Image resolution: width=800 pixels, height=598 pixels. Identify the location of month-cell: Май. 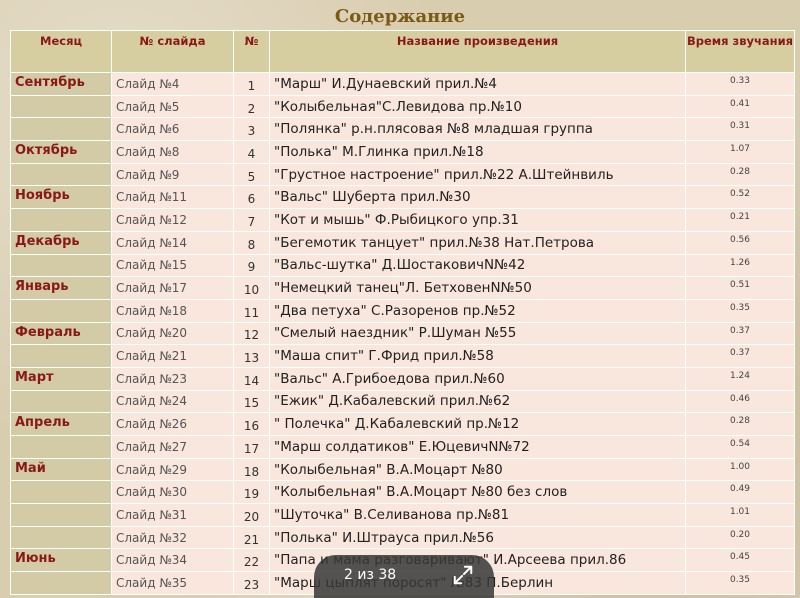
(61, 469).